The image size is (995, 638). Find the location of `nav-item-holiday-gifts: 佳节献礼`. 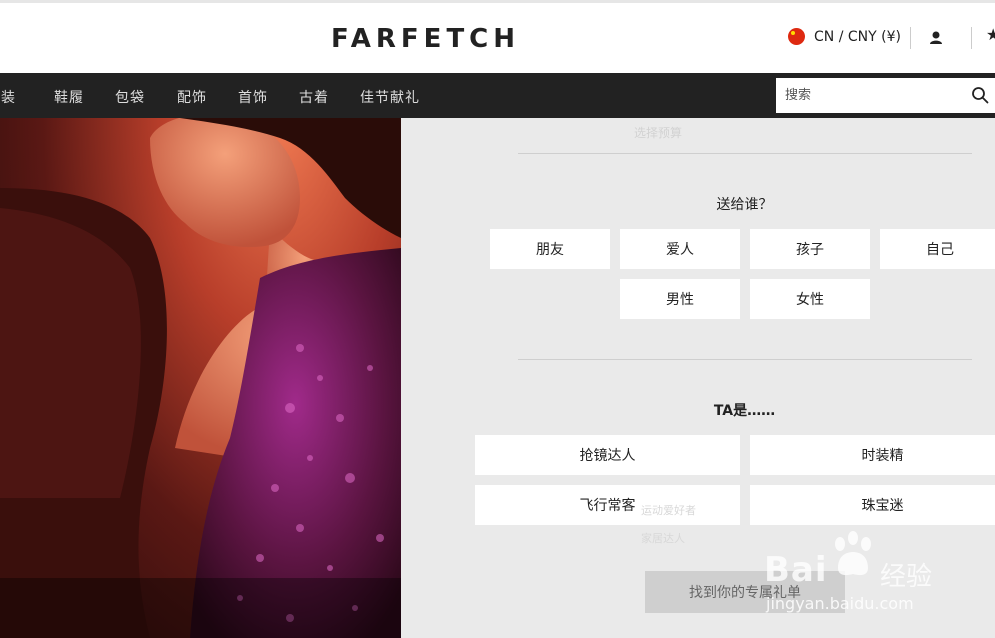

nav-item-holiday-gifts: 佳节献礼 is located at coordinates (390, 97).